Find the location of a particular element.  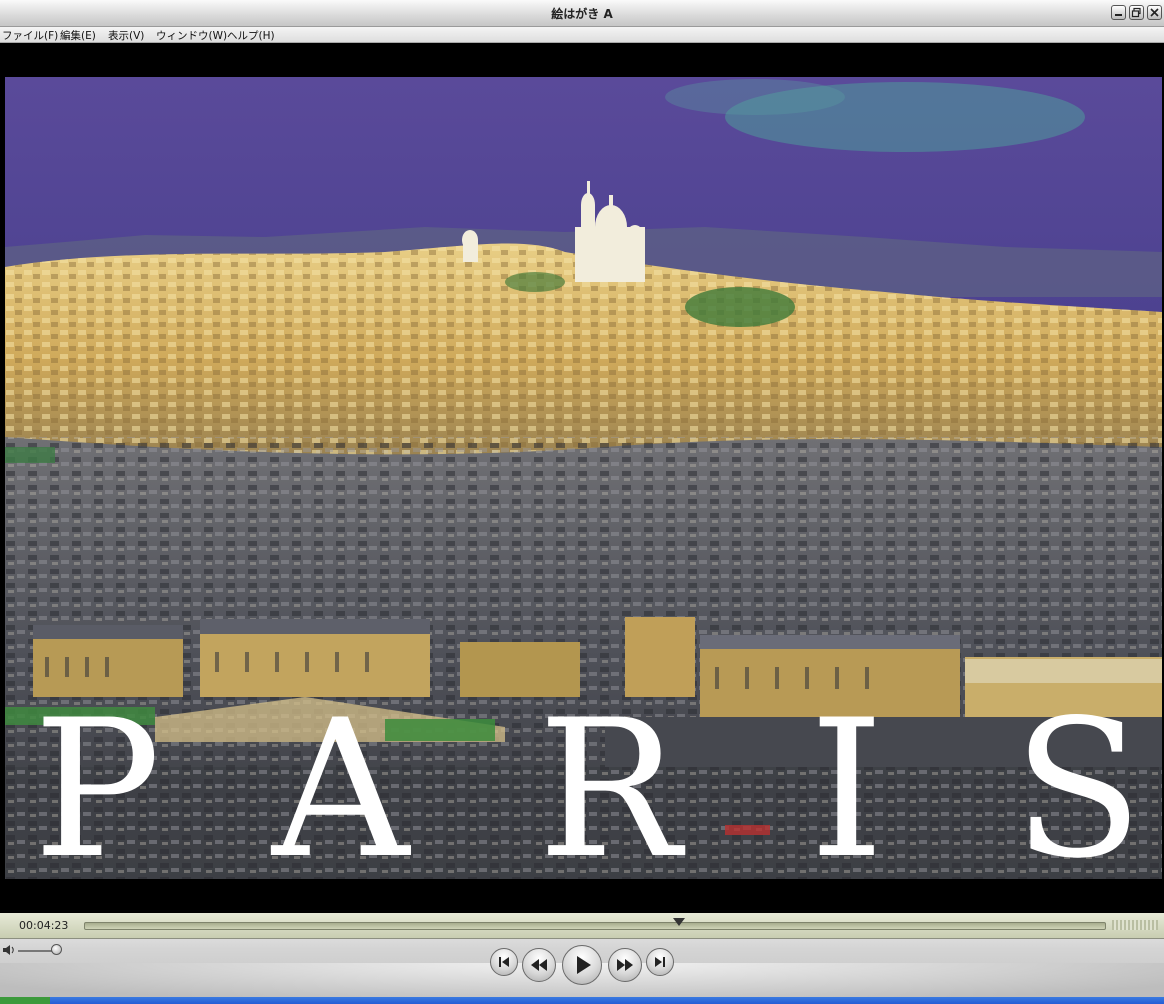

volume-icon is located at coordinates (9, 950).